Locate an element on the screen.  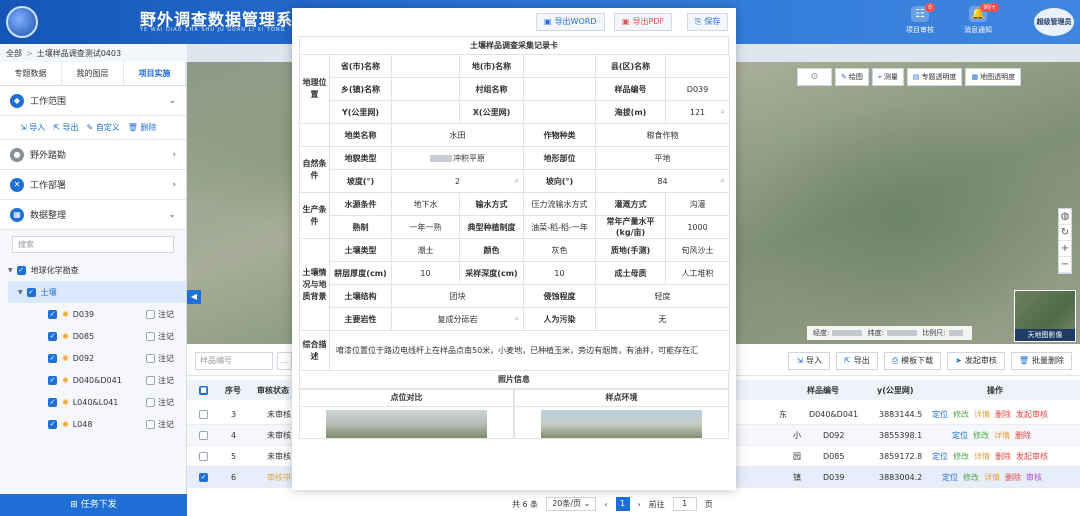
pollution-field: 无 is located at coordinates (662, 319).